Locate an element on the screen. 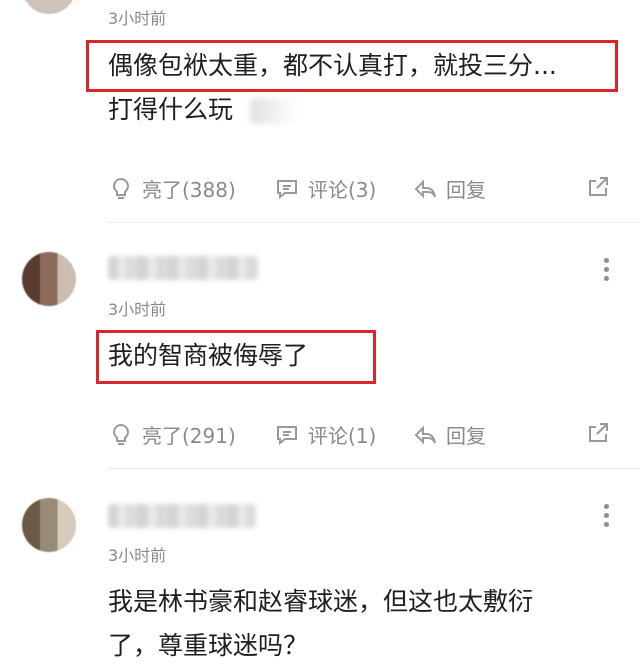  comment-text: 我是林书豪和赵睿球迷，但这也太敷衍 is located at coordinates (321, 601).